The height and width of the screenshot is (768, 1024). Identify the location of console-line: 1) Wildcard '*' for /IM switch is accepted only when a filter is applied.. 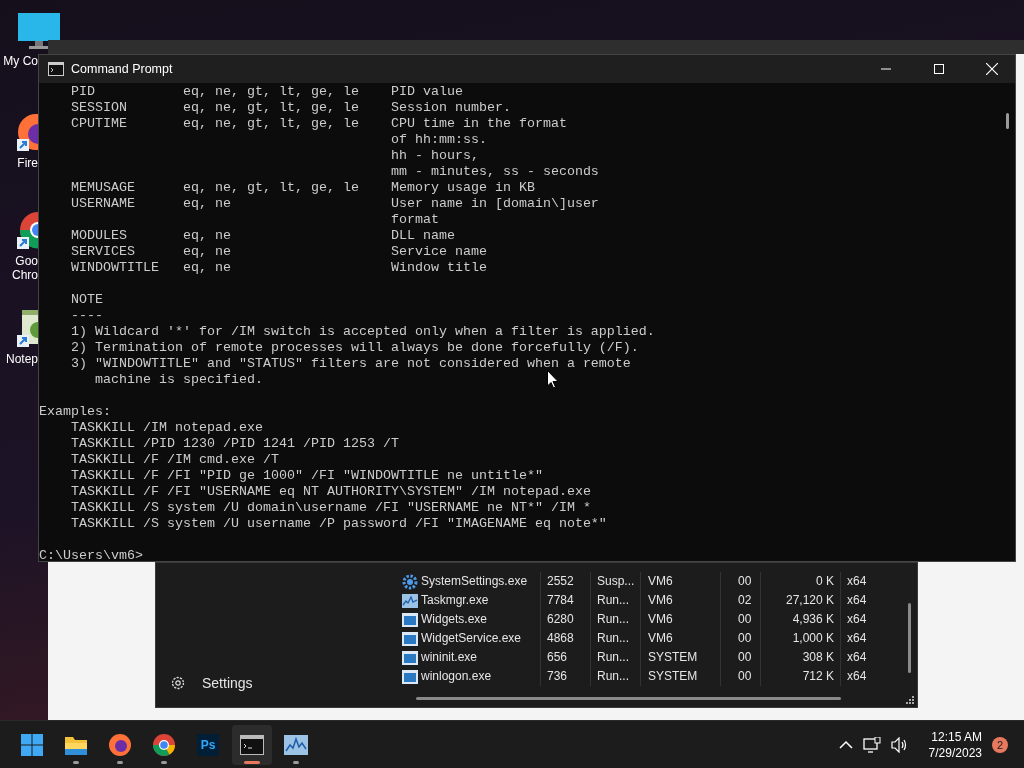
(362, 331).